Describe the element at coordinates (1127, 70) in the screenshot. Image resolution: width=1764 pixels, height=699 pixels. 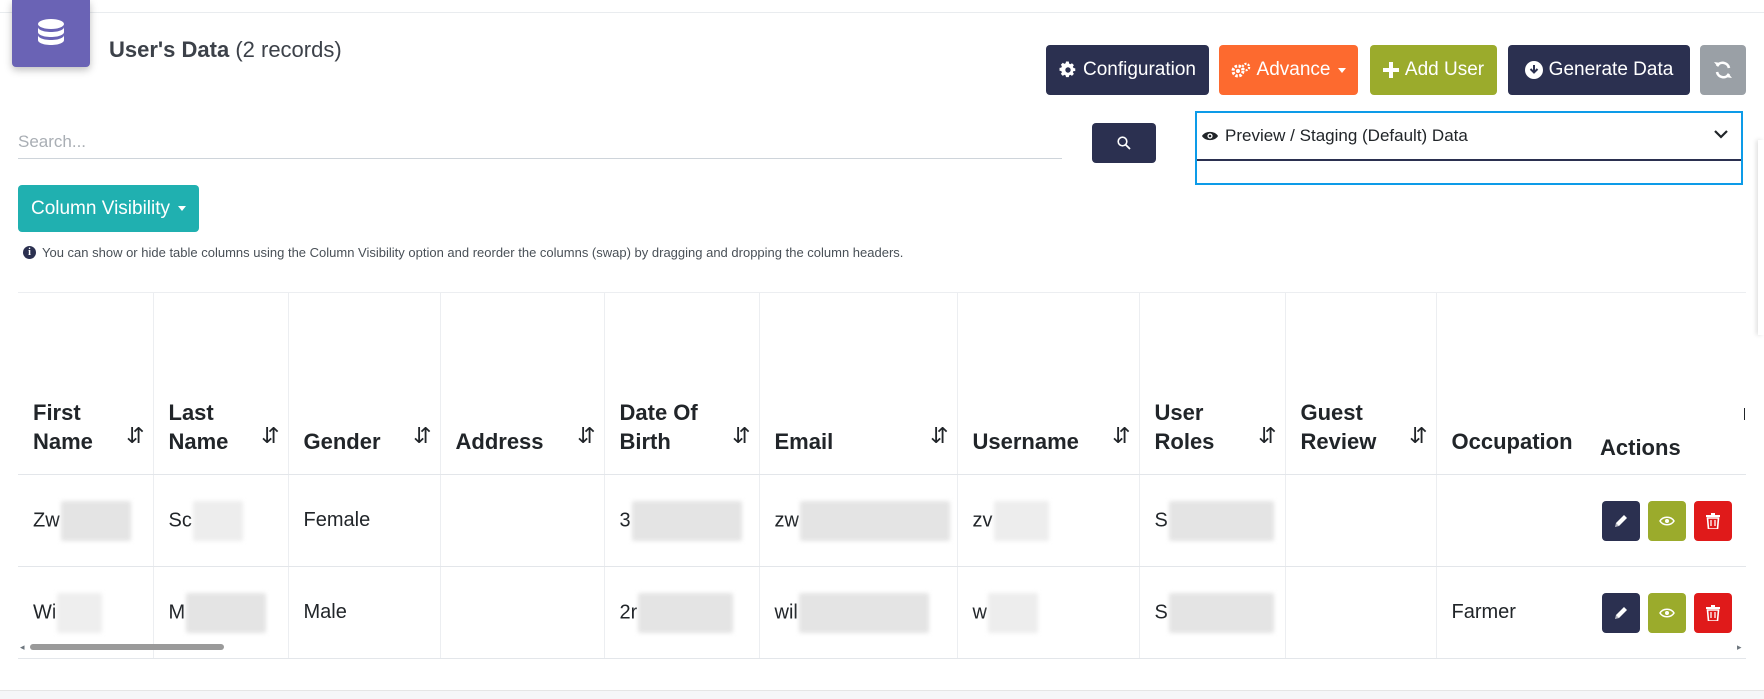
I see `configuration-button: Configuration` at that location.